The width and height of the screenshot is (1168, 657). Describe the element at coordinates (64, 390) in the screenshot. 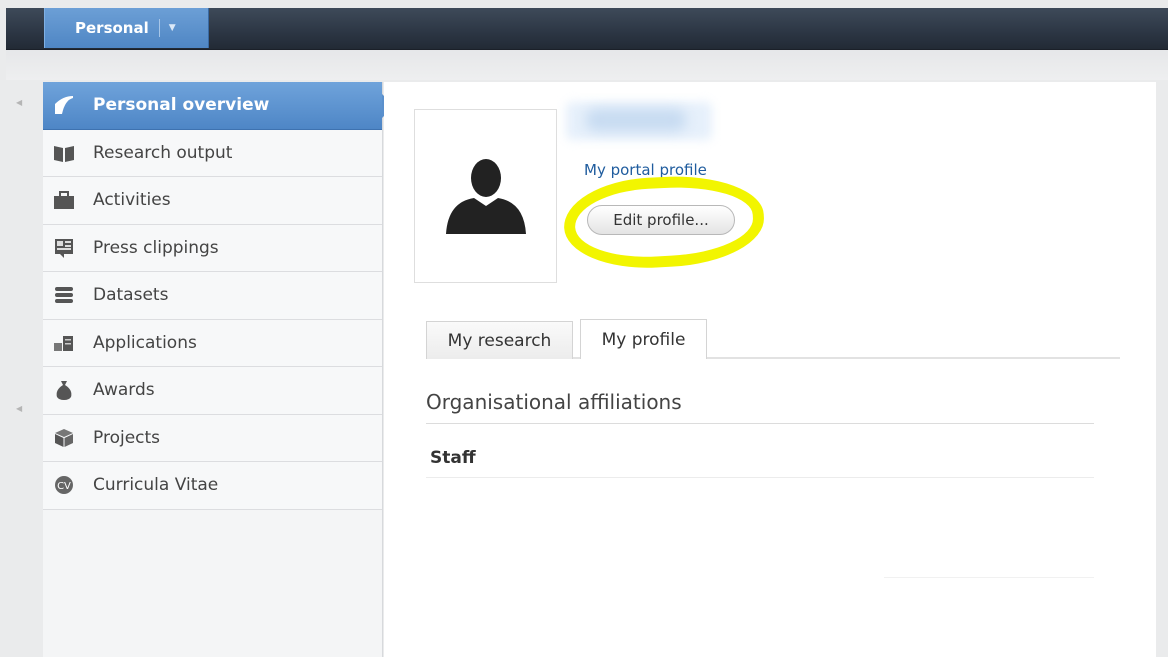

I see `money-bag-icon` at that location.